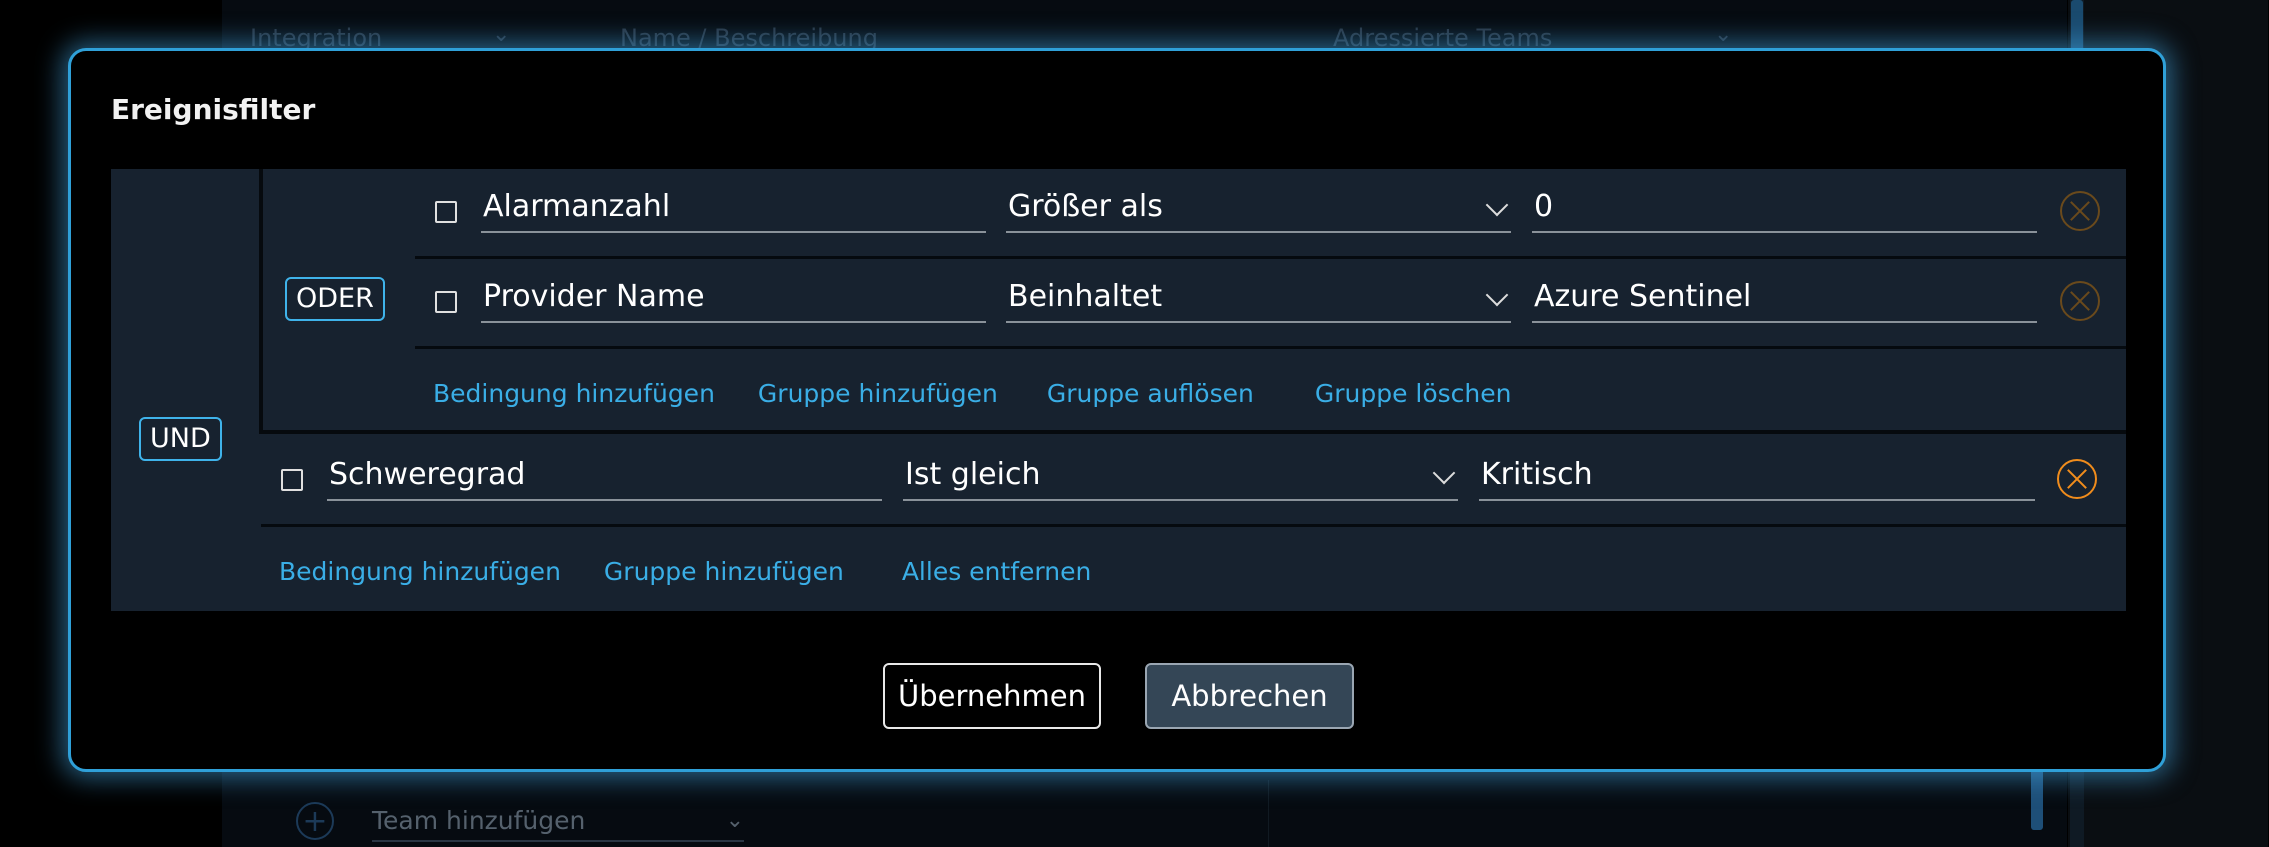 The height and width of the screenshot is (847, 2269). I want to click on ungroup-link: Gruppe auflösen, so click(1150, 393).